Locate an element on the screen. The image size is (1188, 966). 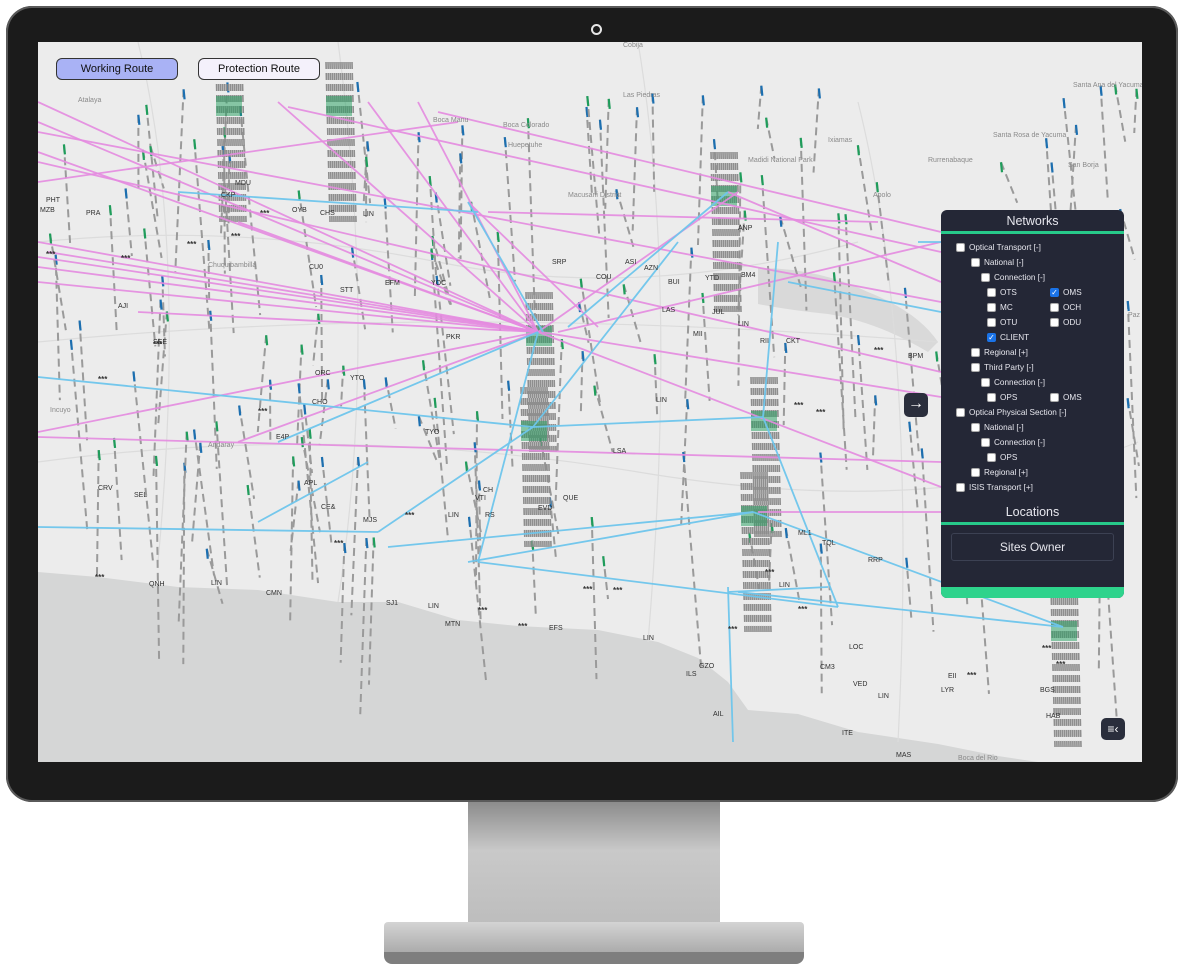
site-label: TQL is located at coordinates (829, 543).